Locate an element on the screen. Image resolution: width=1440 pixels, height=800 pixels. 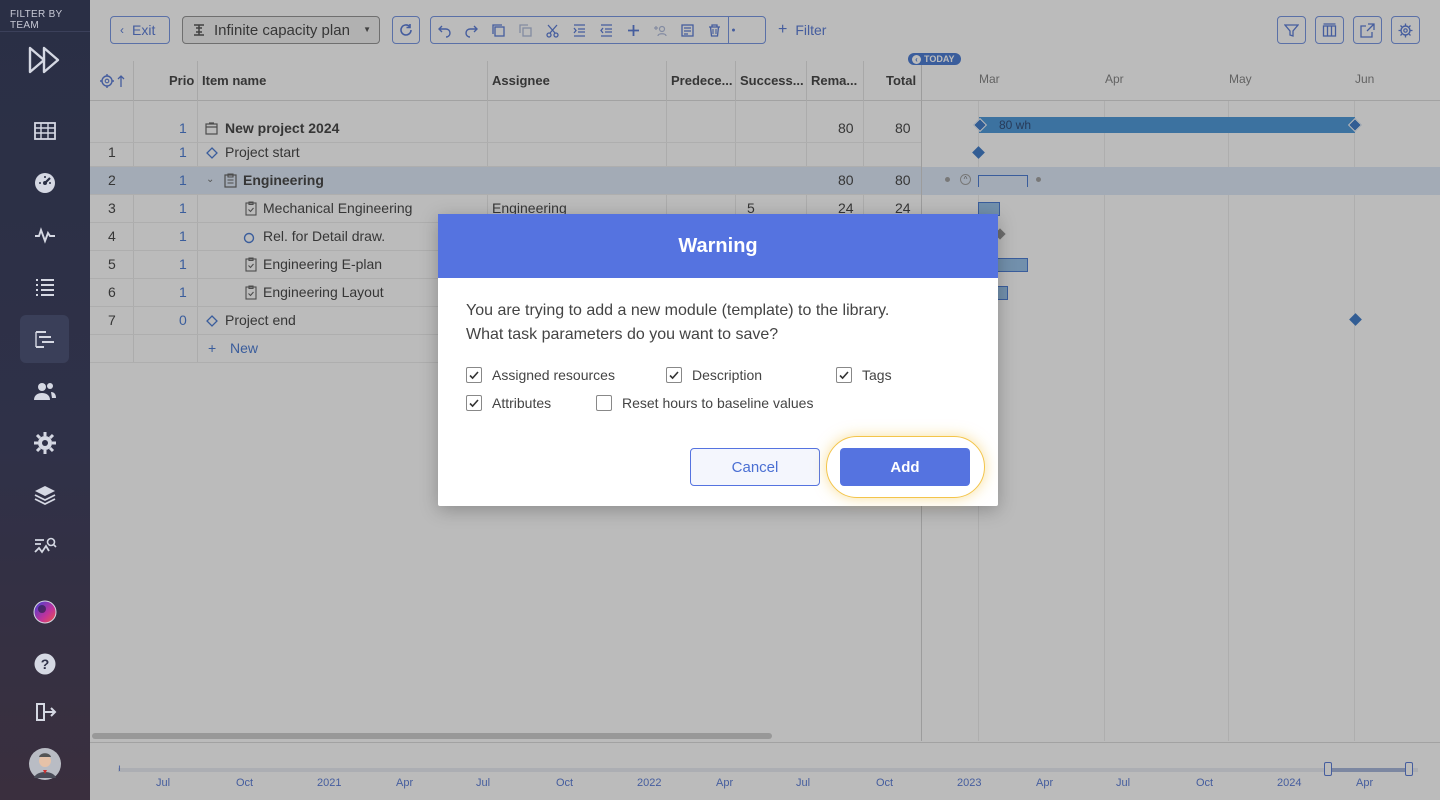
sidebar-item-help: ? is located at coordinates (44, 664).